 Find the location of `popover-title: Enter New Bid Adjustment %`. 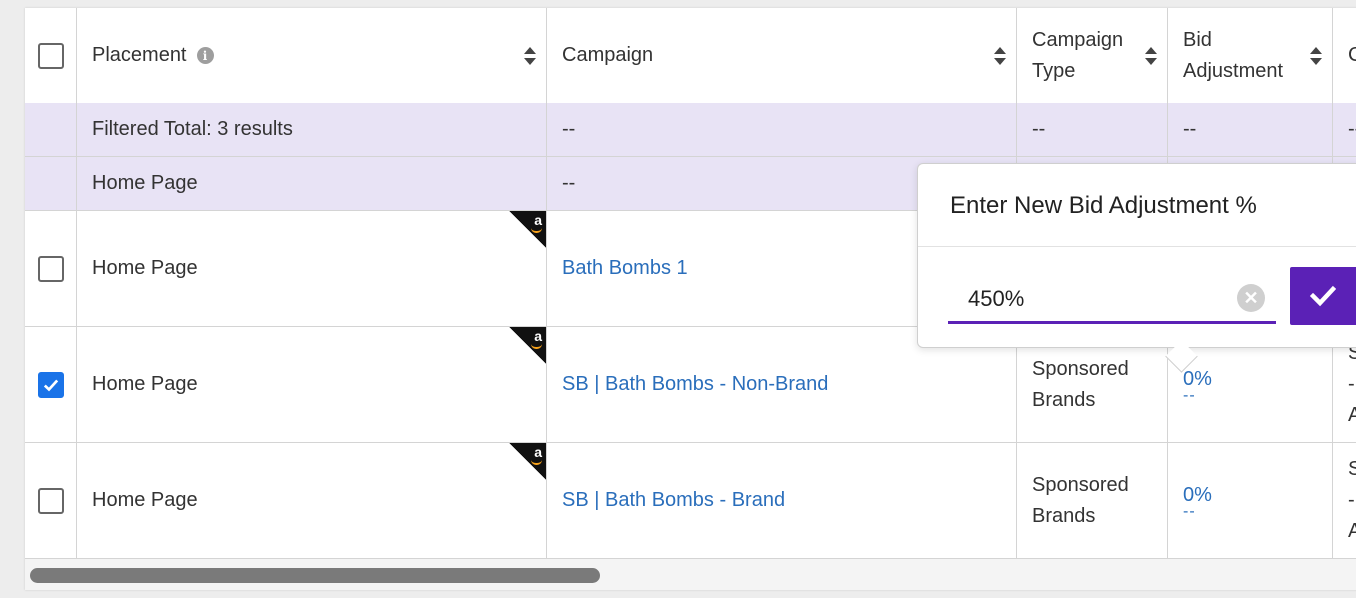

popover-title: Enter New Bid Adjustment % is located at coordinates (1103, 205).